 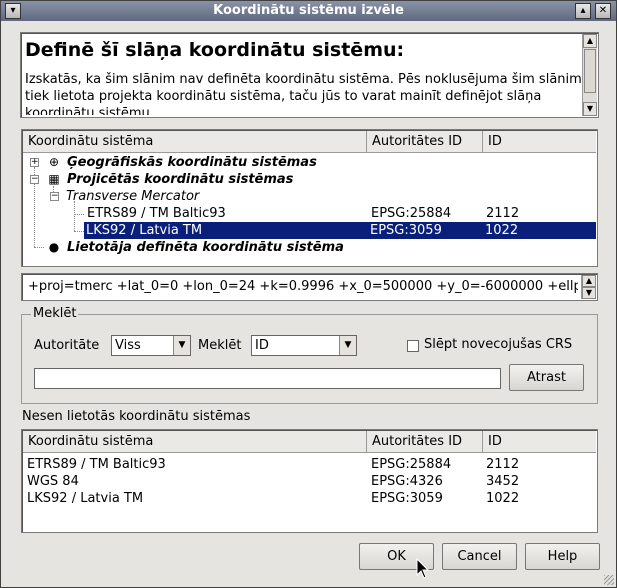 What do you see at coordinates (215, 50) in the screenshot?
I see `description-title: Definē šī slāņa koordinātu sistēmu:` at bounding box center [215, 50].